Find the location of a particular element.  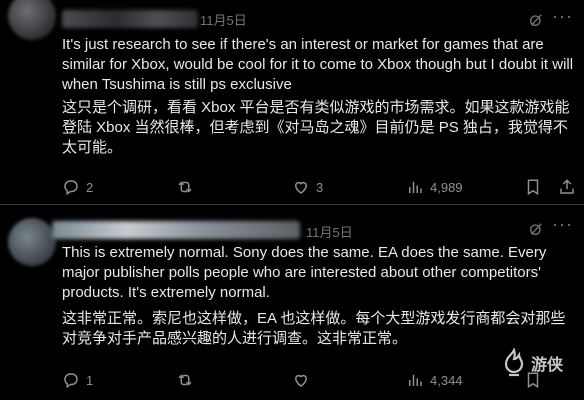

like-button: 3 is located at coordinates (307, 187).